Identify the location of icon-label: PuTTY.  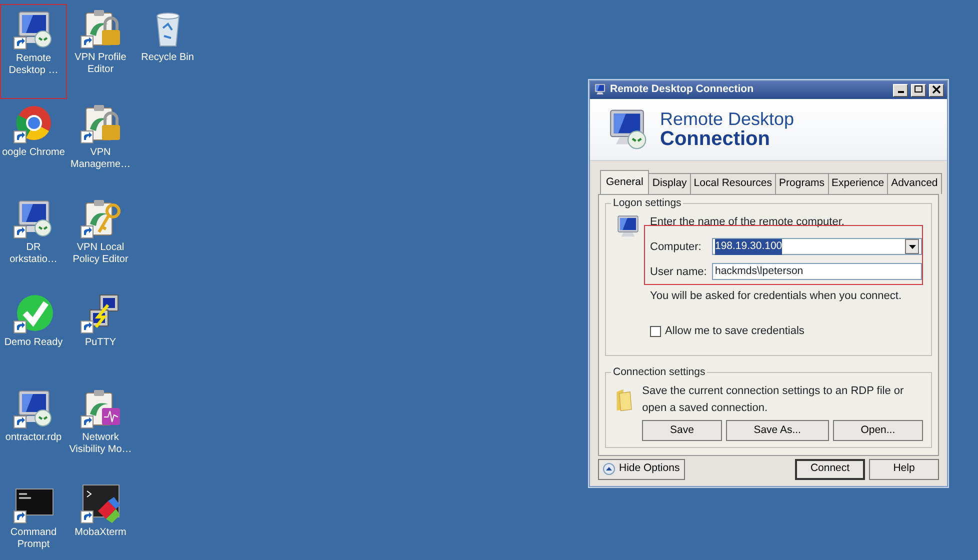
(101, 343).